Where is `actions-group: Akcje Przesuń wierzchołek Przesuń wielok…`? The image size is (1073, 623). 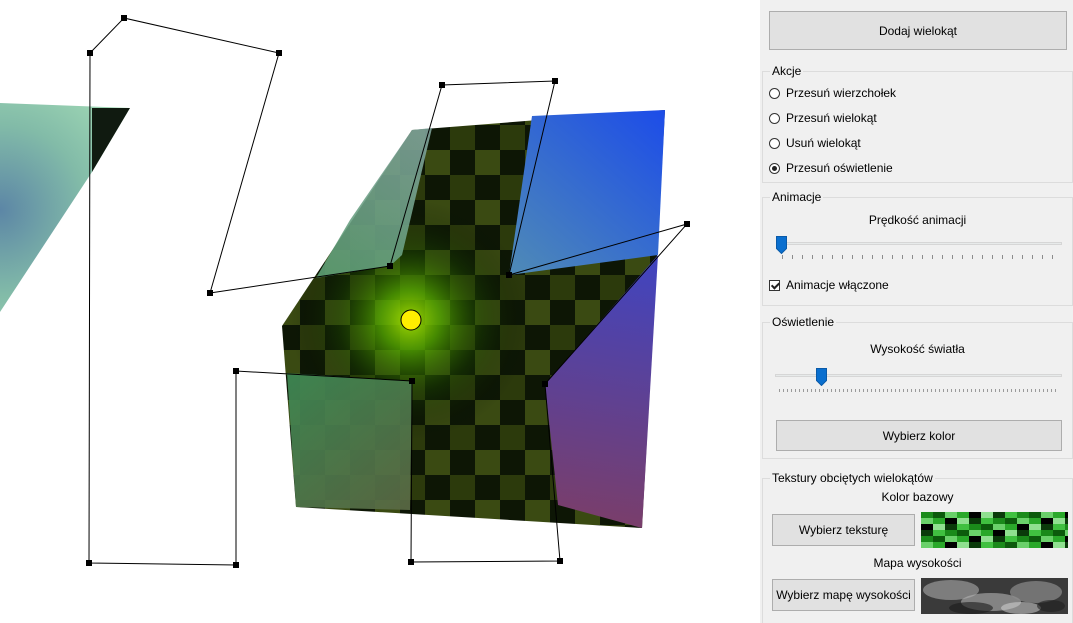 actions-group: Akcje Przesuń wierzchołek Przesuń wielok… is located at coordinates (917, 123).